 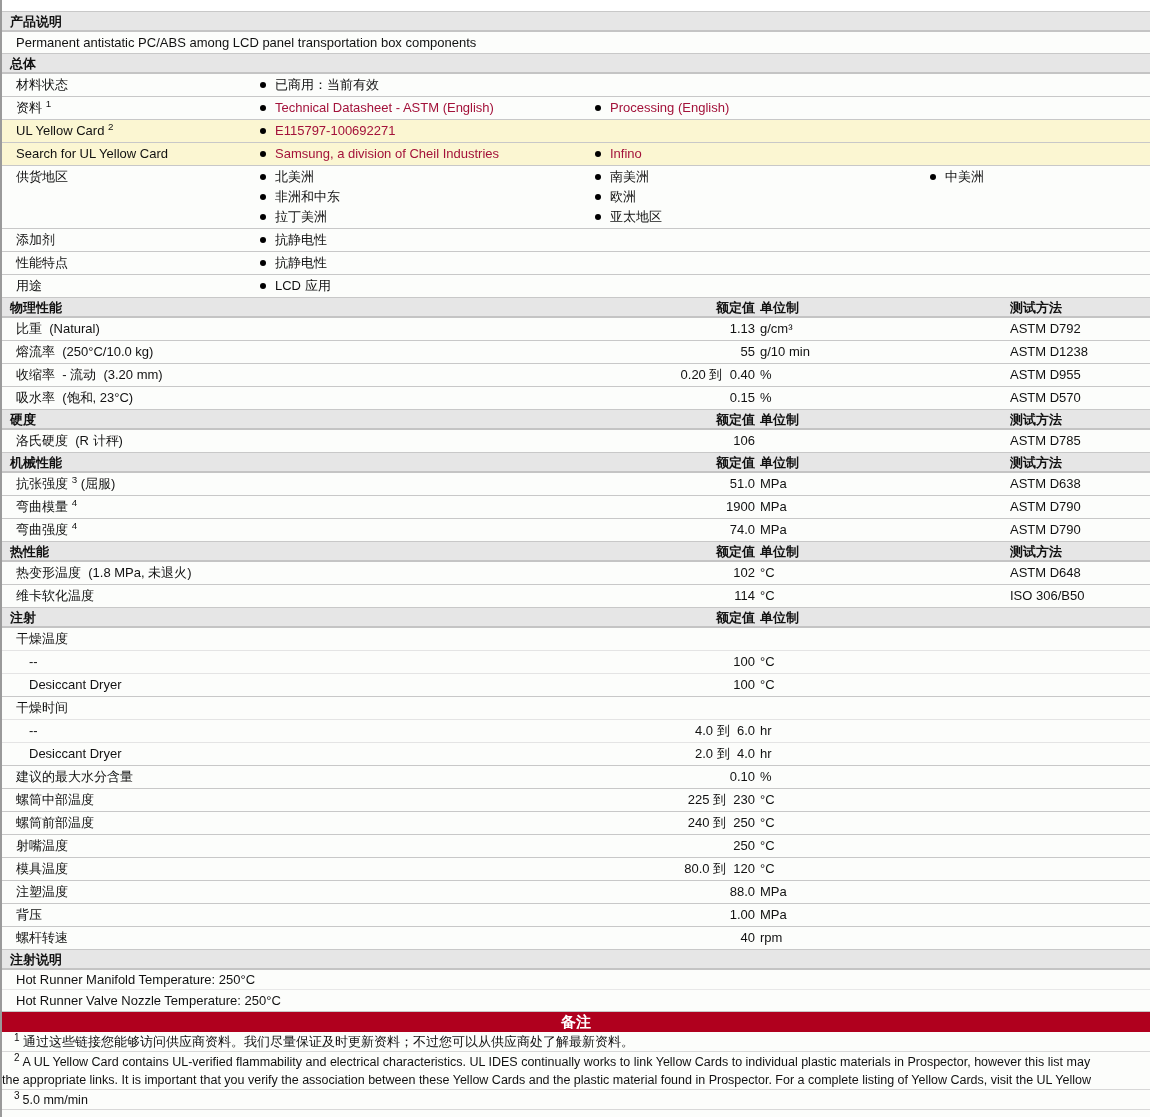 What do you see at coordinates (36, 22) in the screenshot?
I see `section-title: 产品说明` at bounding box center [36, 22].